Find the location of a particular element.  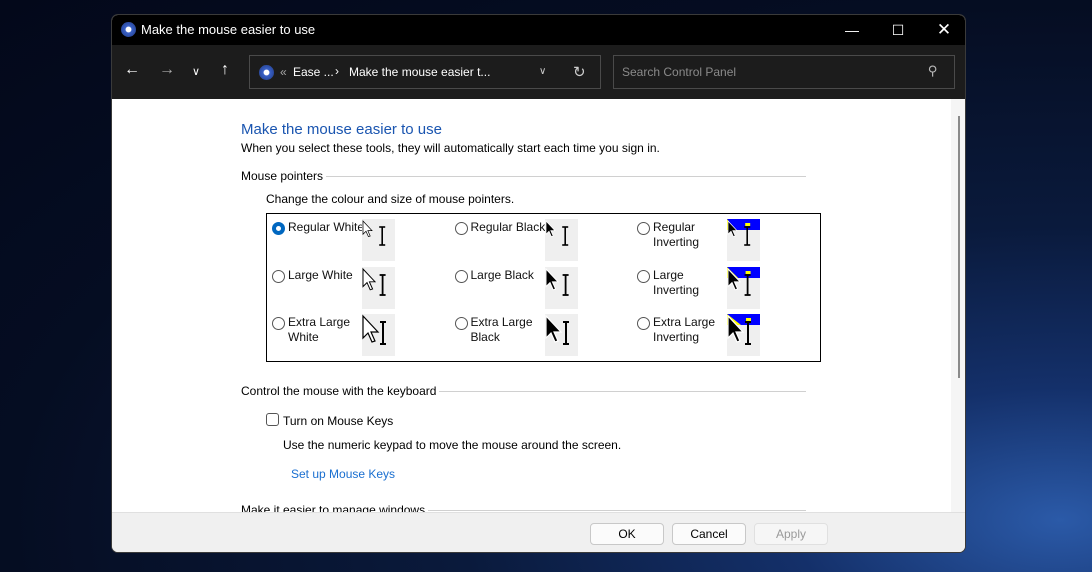

pointer-option-label: Extra Large White is located at coordinates (328, 330).